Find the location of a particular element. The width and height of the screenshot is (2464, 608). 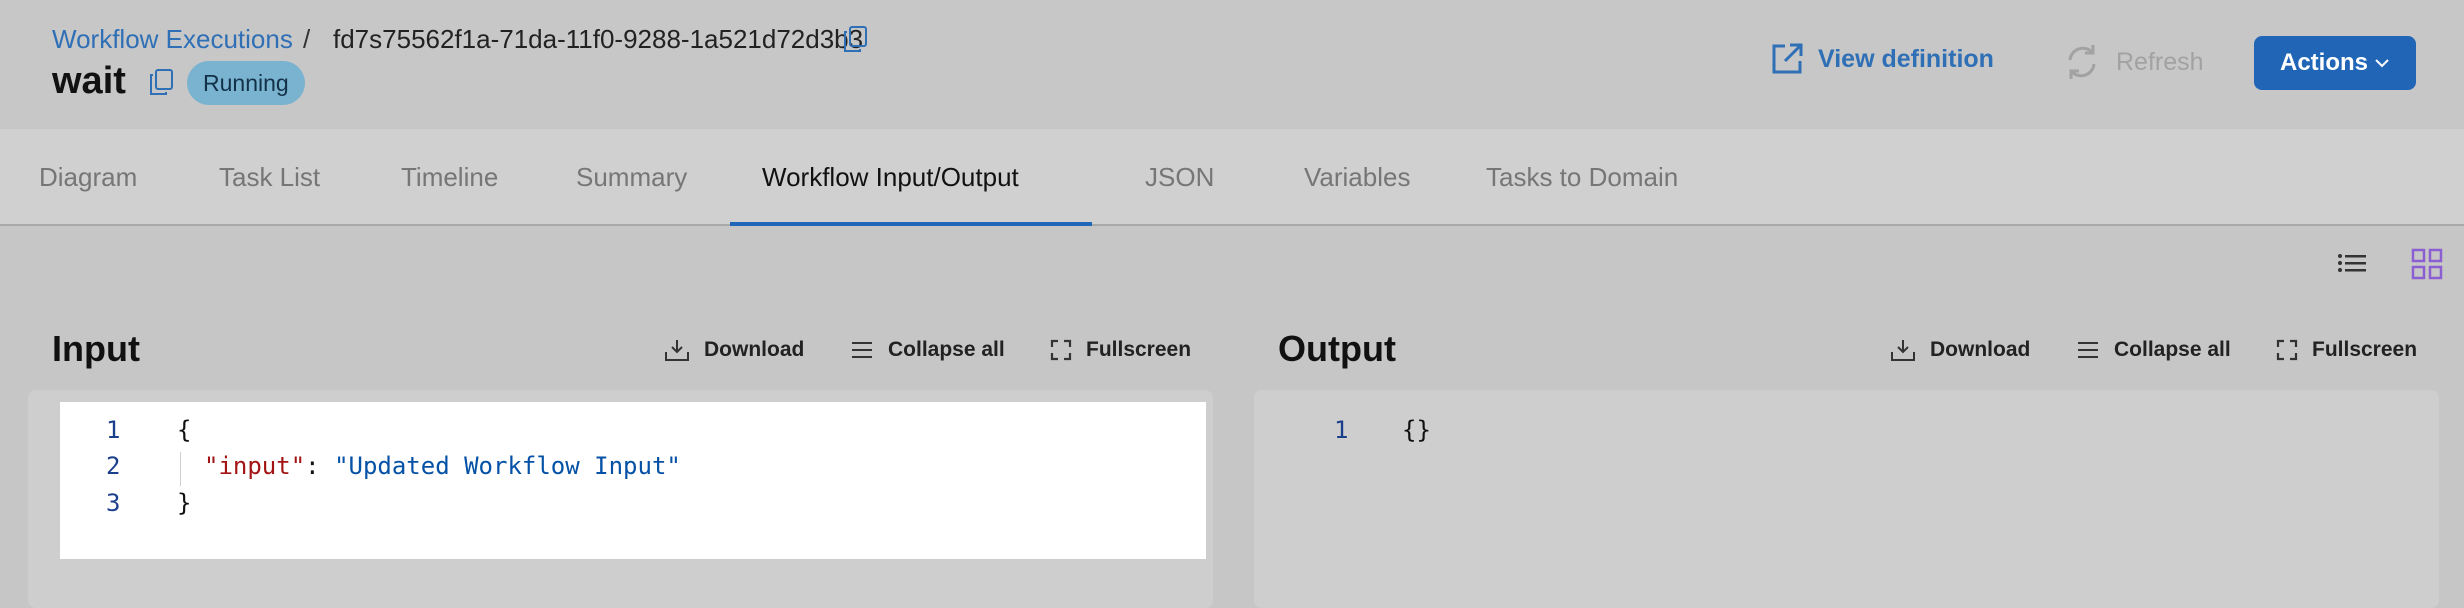

copy-execution-id-icon is located at coordinates (855, 41).